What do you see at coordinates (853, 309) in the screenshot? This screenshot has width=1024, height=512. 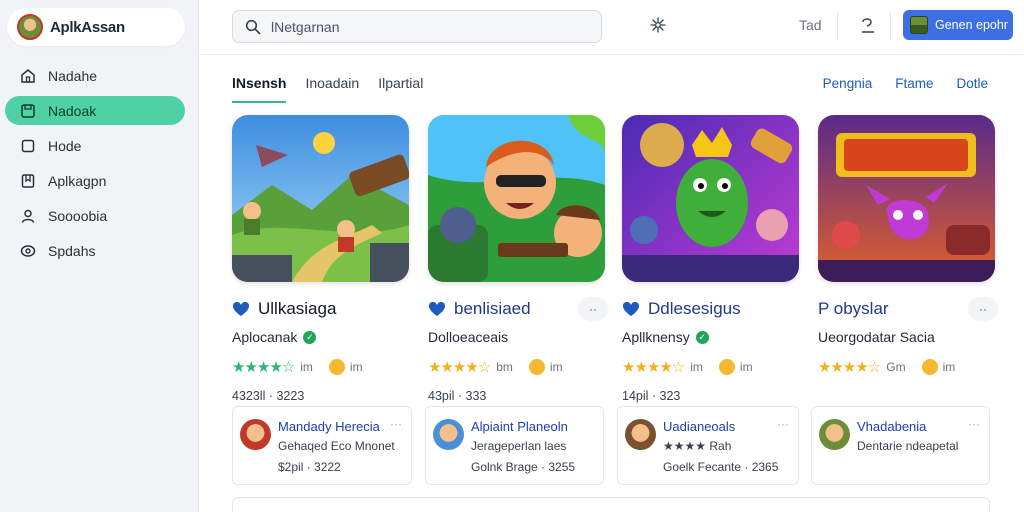 I see `game-title: P obyslar` at bounding box center [853, 309].